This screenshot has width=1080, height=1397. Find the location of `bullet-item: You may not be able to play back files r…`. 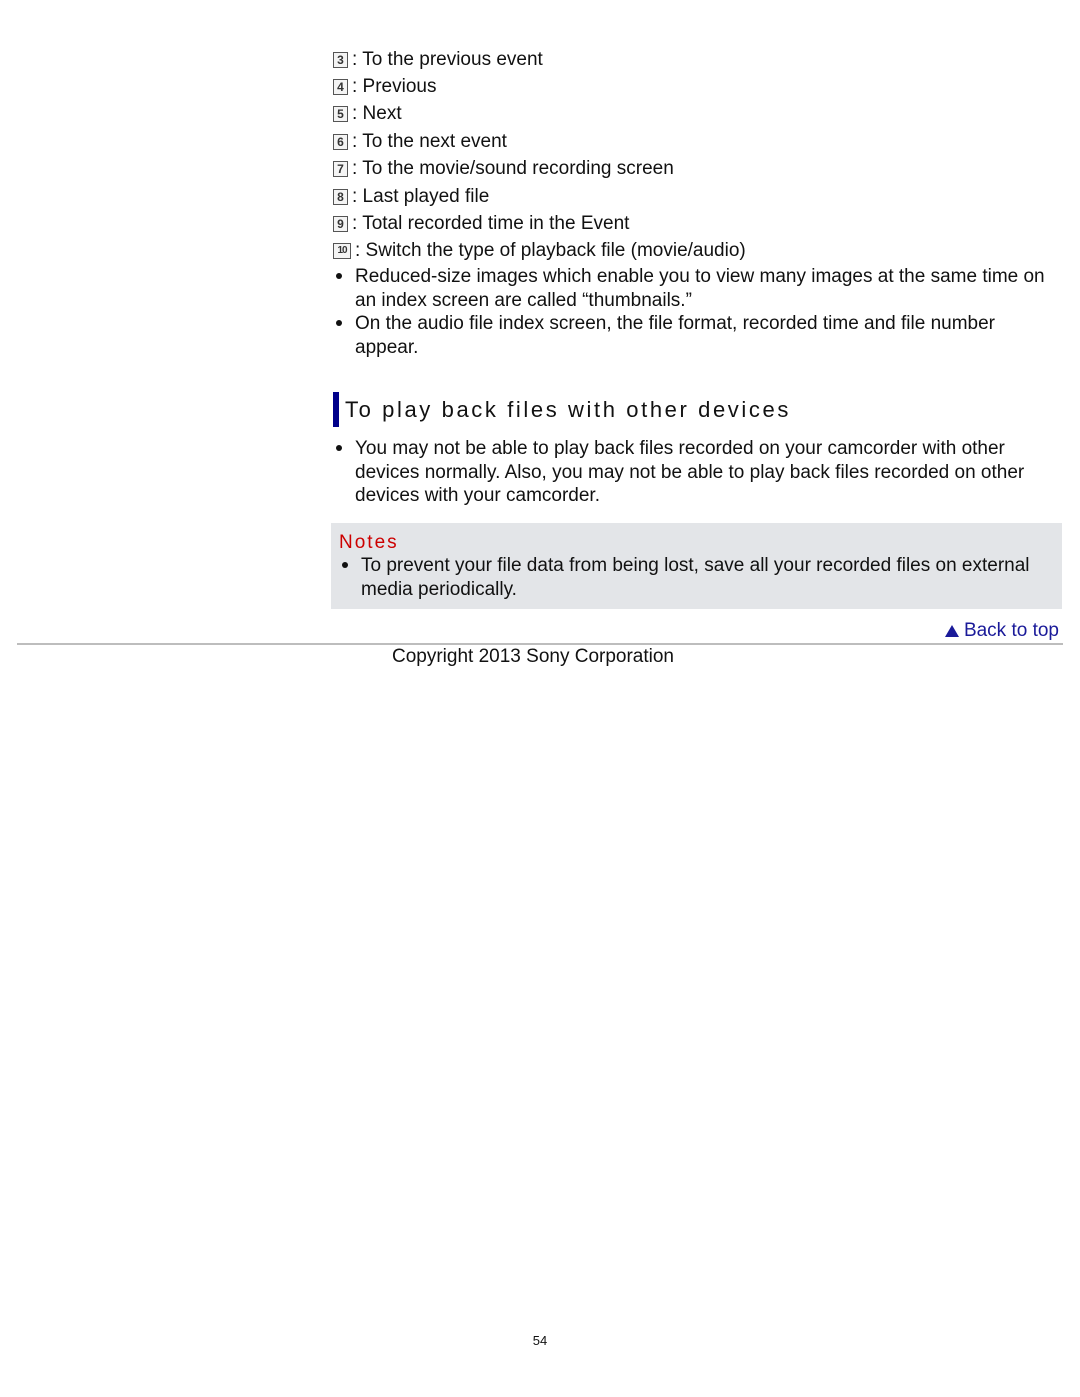

bullet-item: You may not be able to play back files r… is located at coordinates (698, 472).